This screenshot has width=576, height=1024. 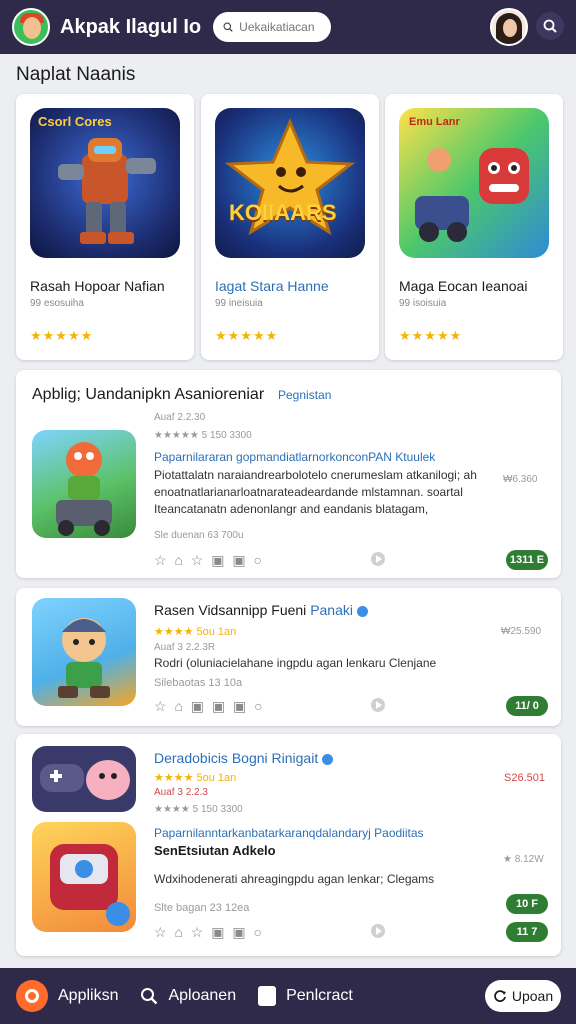 What do you see at coordinates (215, 850) in the screenshot?
I see `list-subtitle: SenEtsiutan Adkelo` at bounding box center [215, 850].